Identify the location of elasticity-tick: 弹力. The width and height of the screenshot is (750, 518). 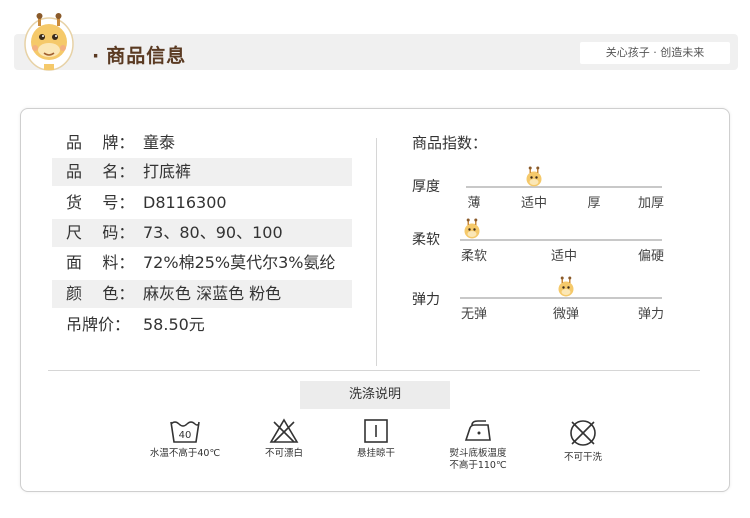
(651, 314).